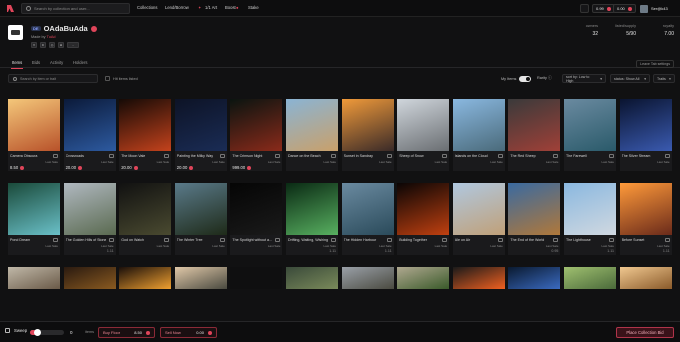 Image resolution: width=680 pixels, height=342 pixels. I want to click on sort-select: sort by: Low to High ▾, so click(584, 78).